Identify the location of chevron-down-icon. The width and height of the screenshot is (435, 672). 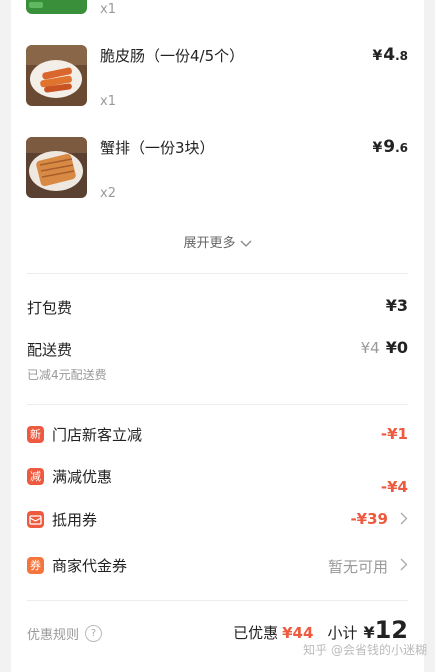
(245, 243).